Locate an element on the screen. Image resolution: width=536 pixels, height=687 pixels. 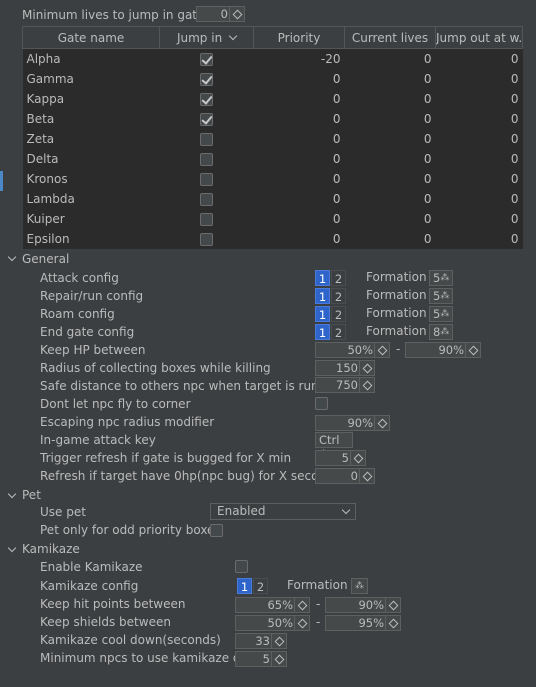
hit-points-min-spinner: 65% is located at coordinates (272, 605).